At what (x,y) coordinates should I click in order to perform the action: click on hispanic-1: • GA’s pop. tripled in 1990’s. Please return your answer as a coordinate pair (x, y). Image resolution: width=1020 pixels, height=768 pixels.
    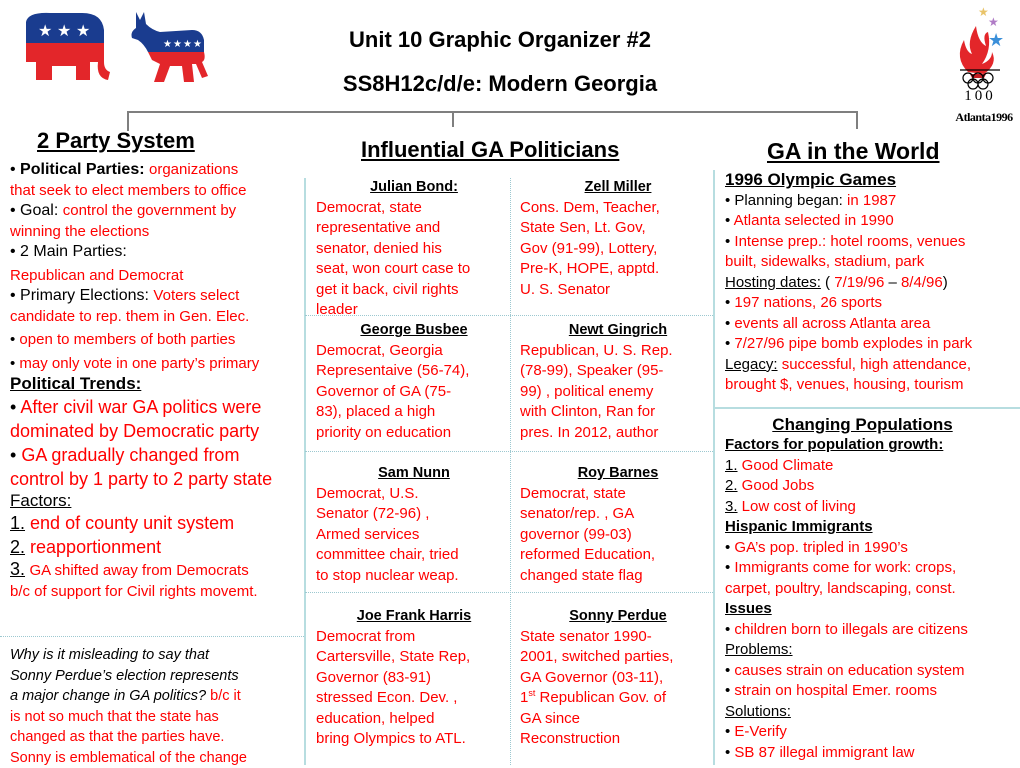
    Looking at the image, I should click on (872, 548).